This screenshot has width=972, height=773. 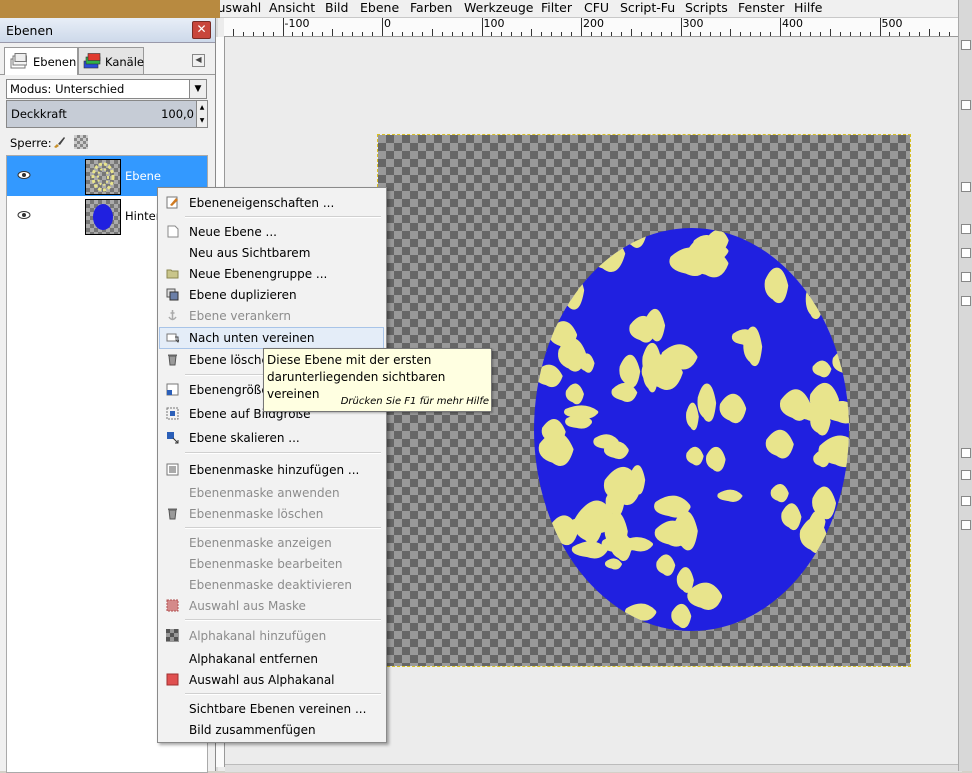 I want to click on dock-title: Ebenen, so click(x=30, y=30).